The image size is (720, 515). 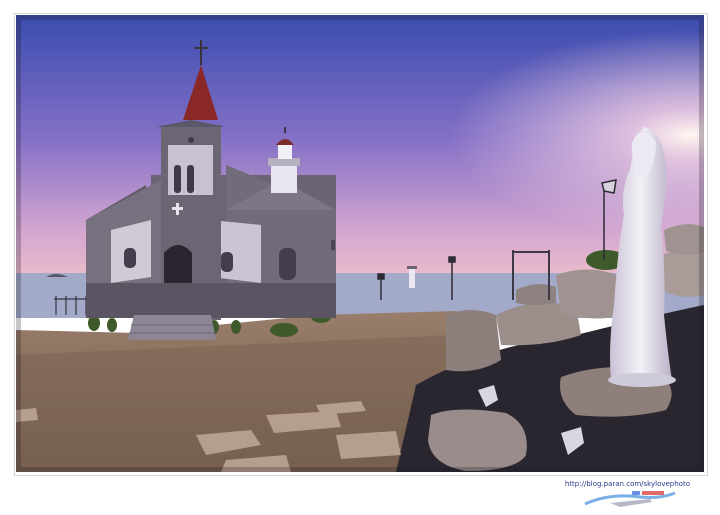 I want to click on watermark: http://blog.paran.com/skylovephoto, so click(x=620, y=495).